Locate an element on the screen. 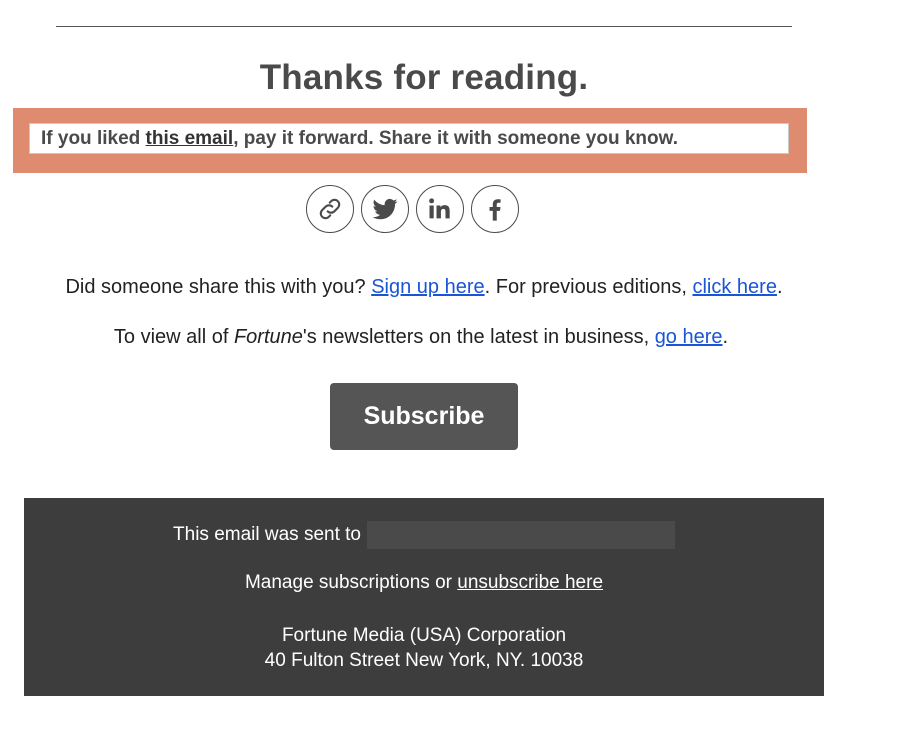 The image size is (898, 750). thanks-heading: Thanks for reading. is located at coordinates (424, 77).